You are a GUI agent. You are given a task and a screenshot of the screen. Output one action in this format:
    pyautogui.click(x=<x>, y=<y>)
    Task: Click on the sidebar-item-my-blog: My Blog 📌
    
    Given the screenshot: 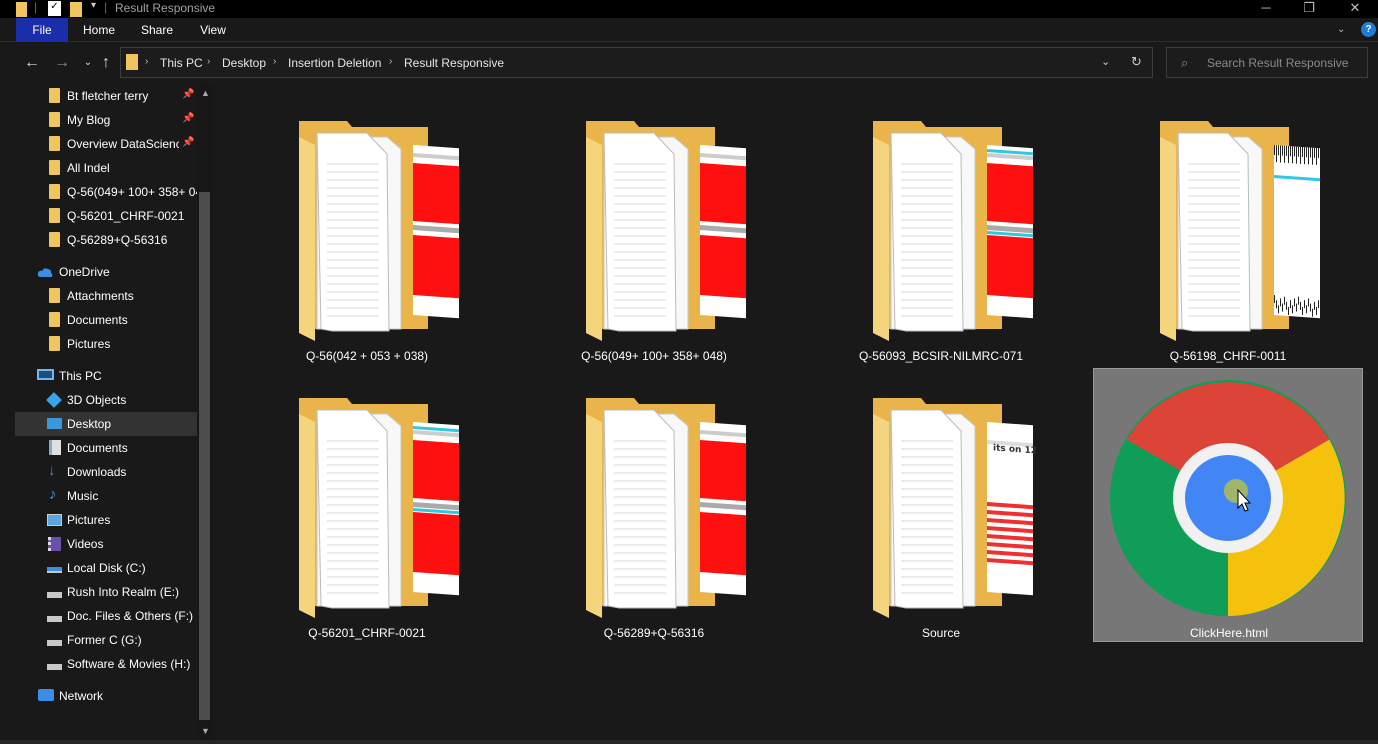 What is the action you would take?
    pyautogui.click(x=106, y=120)
    